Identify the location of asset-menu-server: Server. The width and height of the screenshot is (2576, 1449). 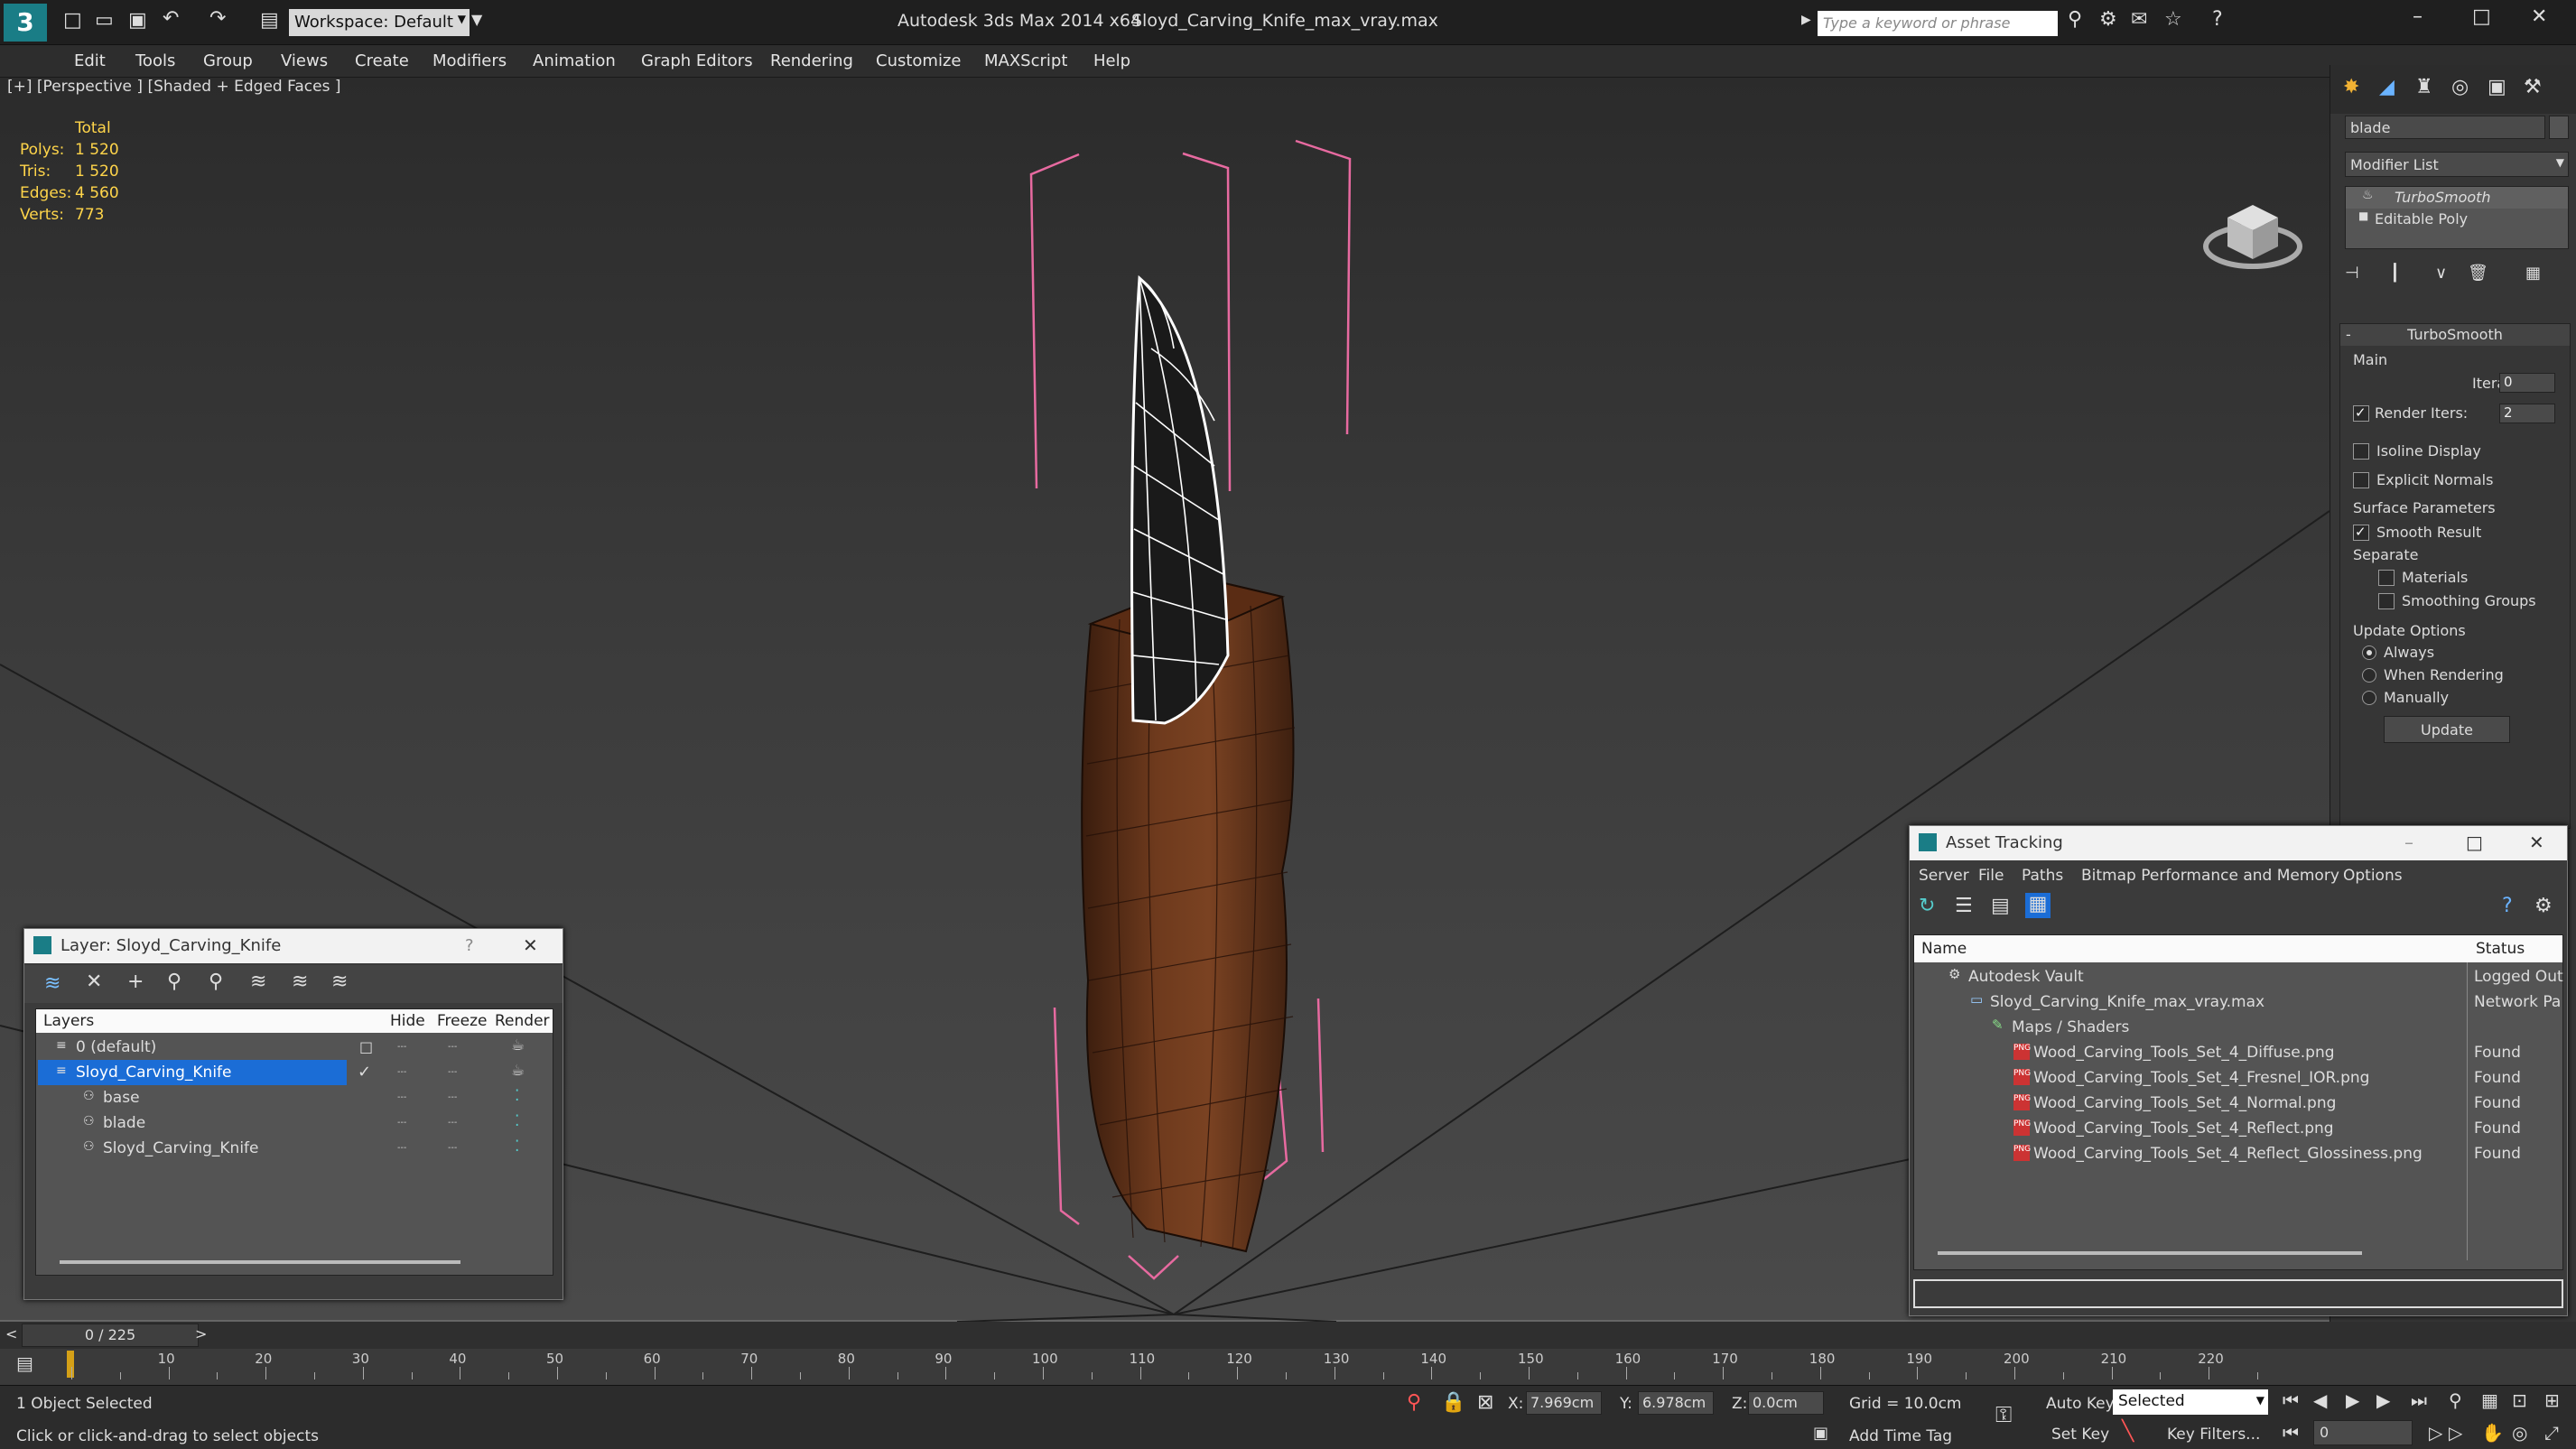
(1944, 876).